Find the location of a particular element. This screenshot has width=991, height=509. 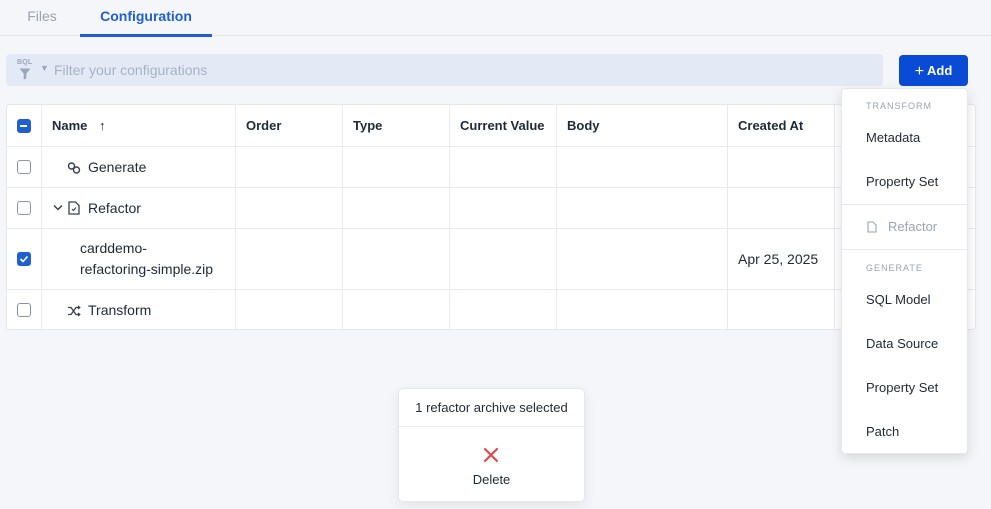

menu-item-refactor-label: Refactor is located at coordinates (913, 226).